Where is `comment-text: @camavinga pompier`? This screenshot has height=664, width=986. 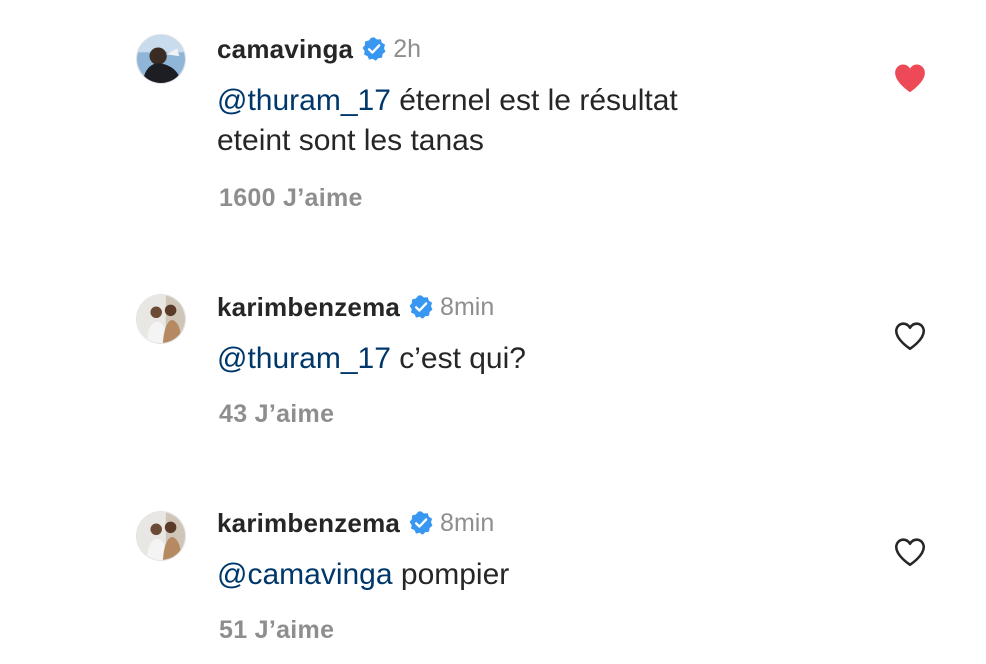
comment-text: @camavinga pompier is located at coordinates (537, 575).